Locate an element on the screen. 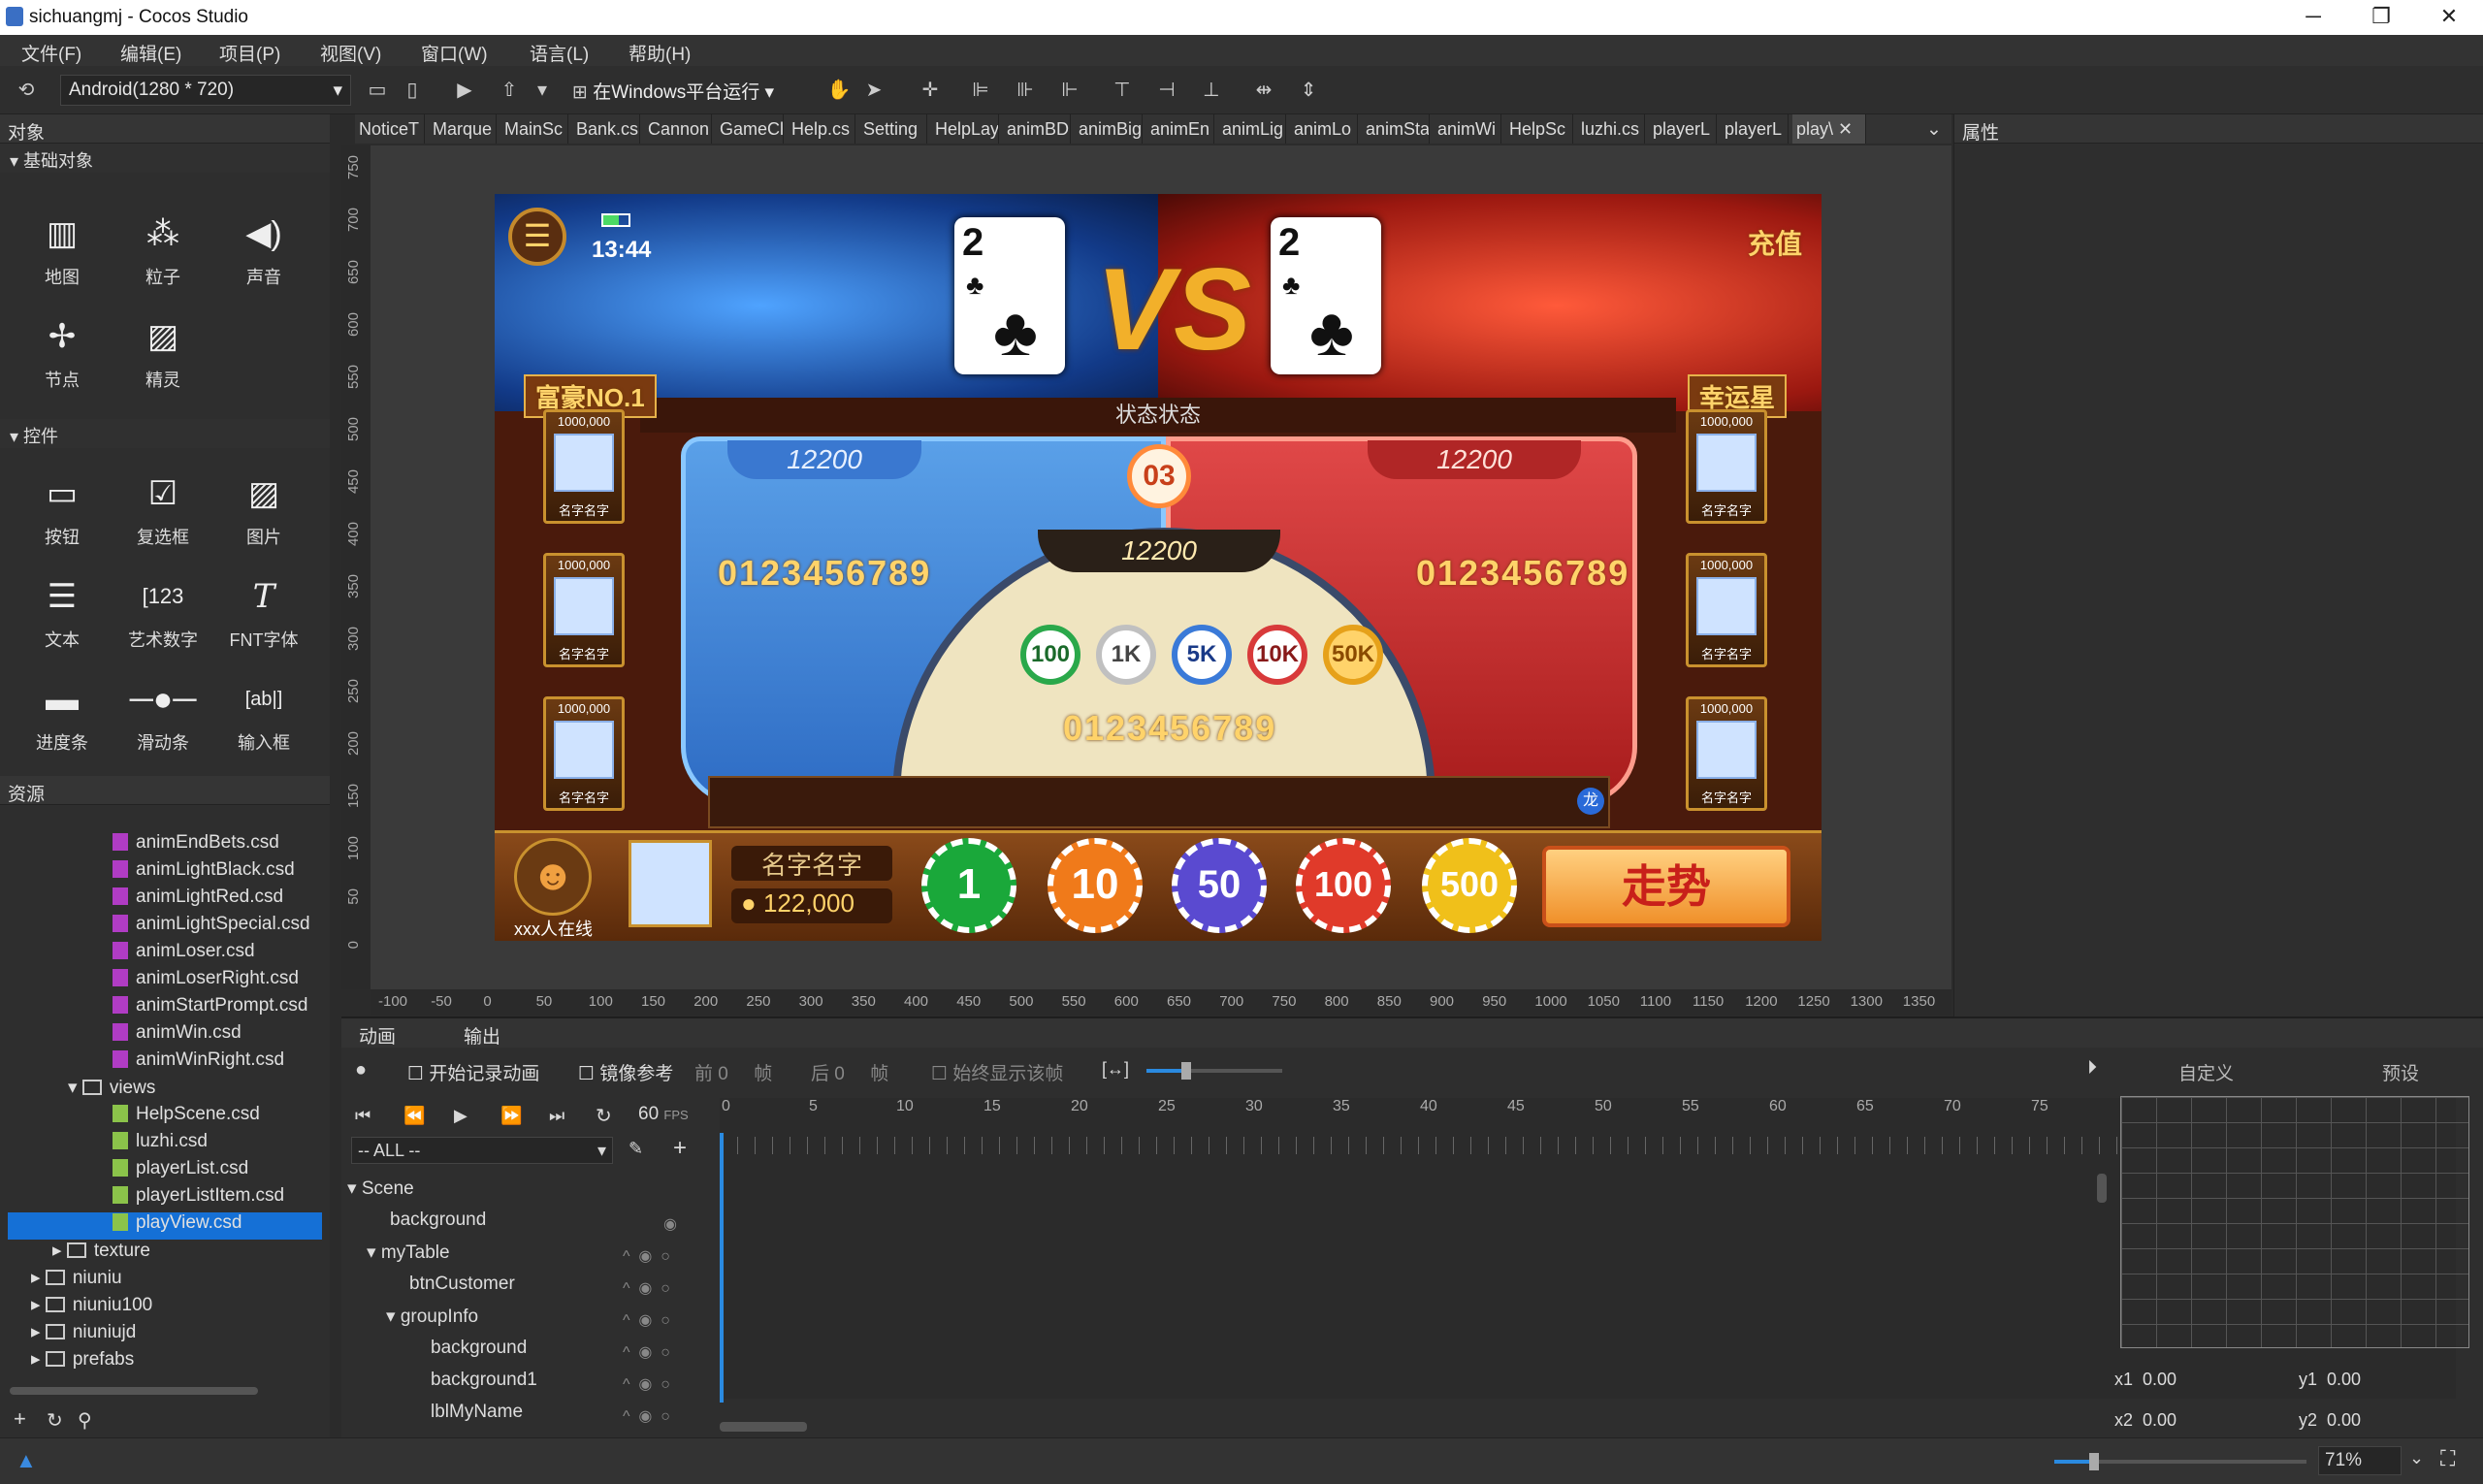 This screenshot has width=2483, height=1484. publish-icon: ⇧ is located at coordinates (510, 90).